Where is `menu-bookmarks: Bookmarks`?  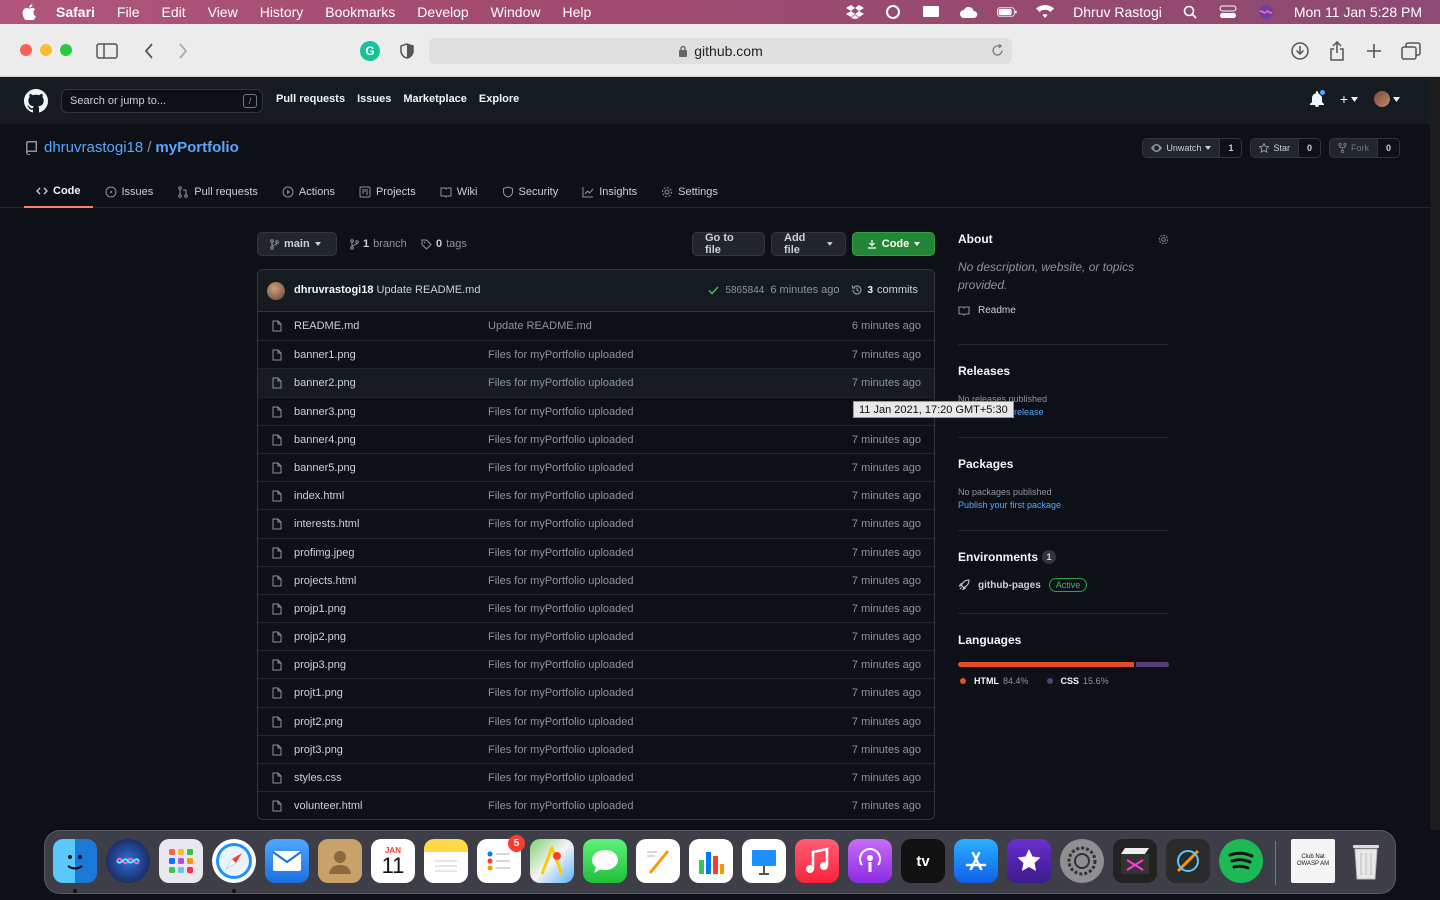 menu-bookmarks: Bookmarks is located at coordinates (360, 12).